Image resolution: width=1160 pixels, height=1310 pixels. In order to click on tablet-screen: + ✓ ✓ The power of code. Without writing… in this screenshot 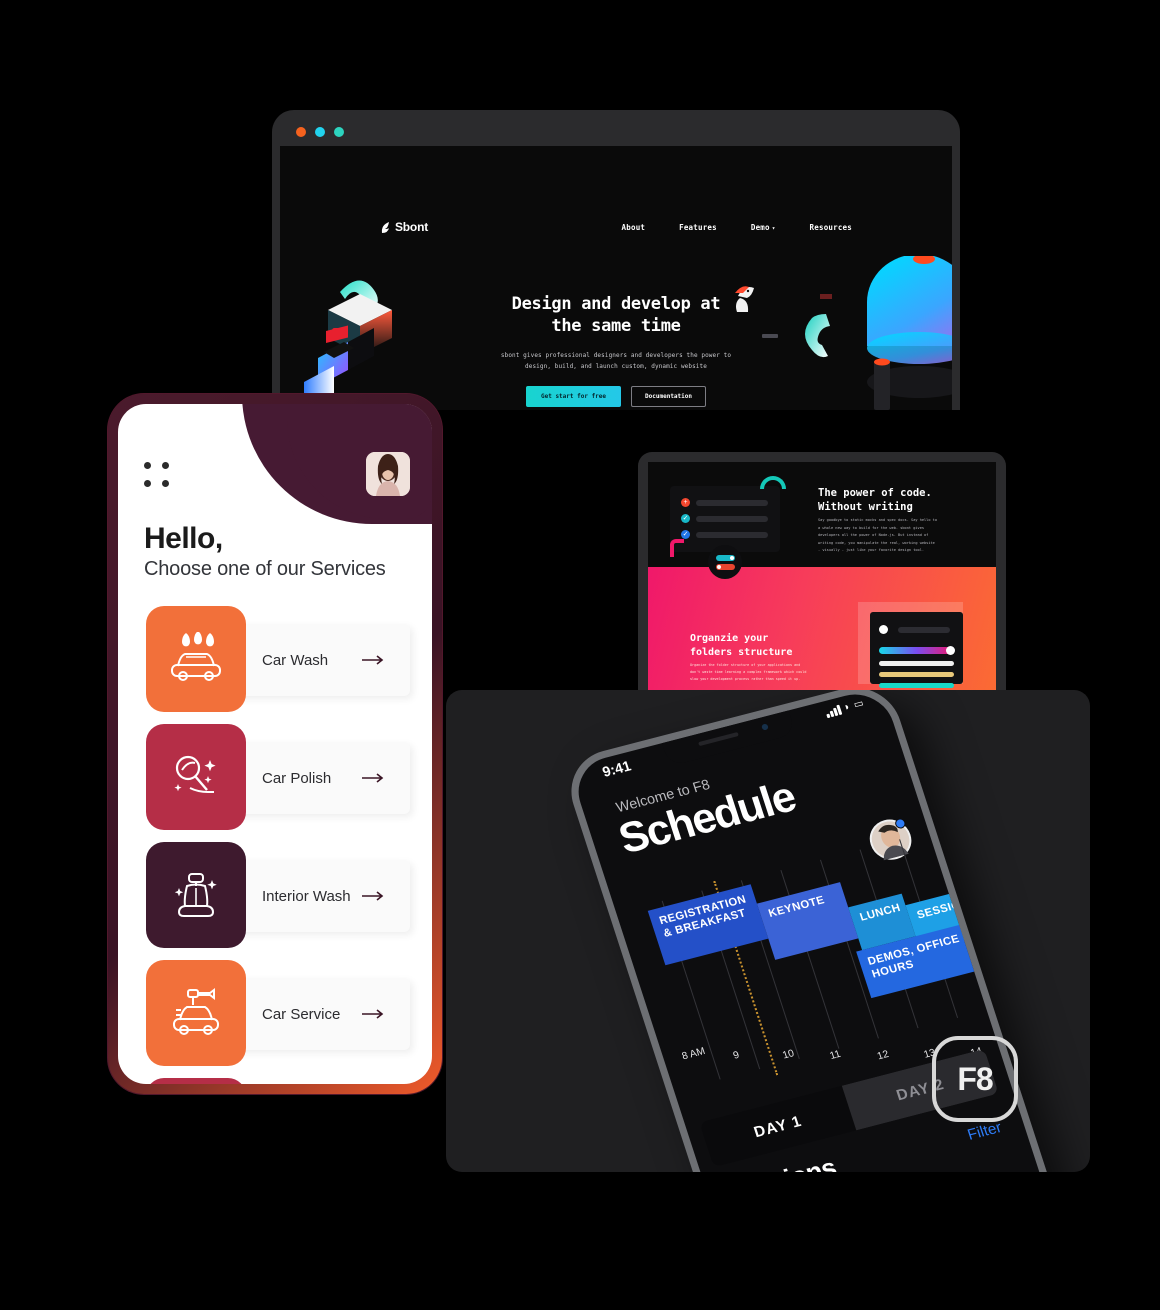, I will do `click(822, 577)`.